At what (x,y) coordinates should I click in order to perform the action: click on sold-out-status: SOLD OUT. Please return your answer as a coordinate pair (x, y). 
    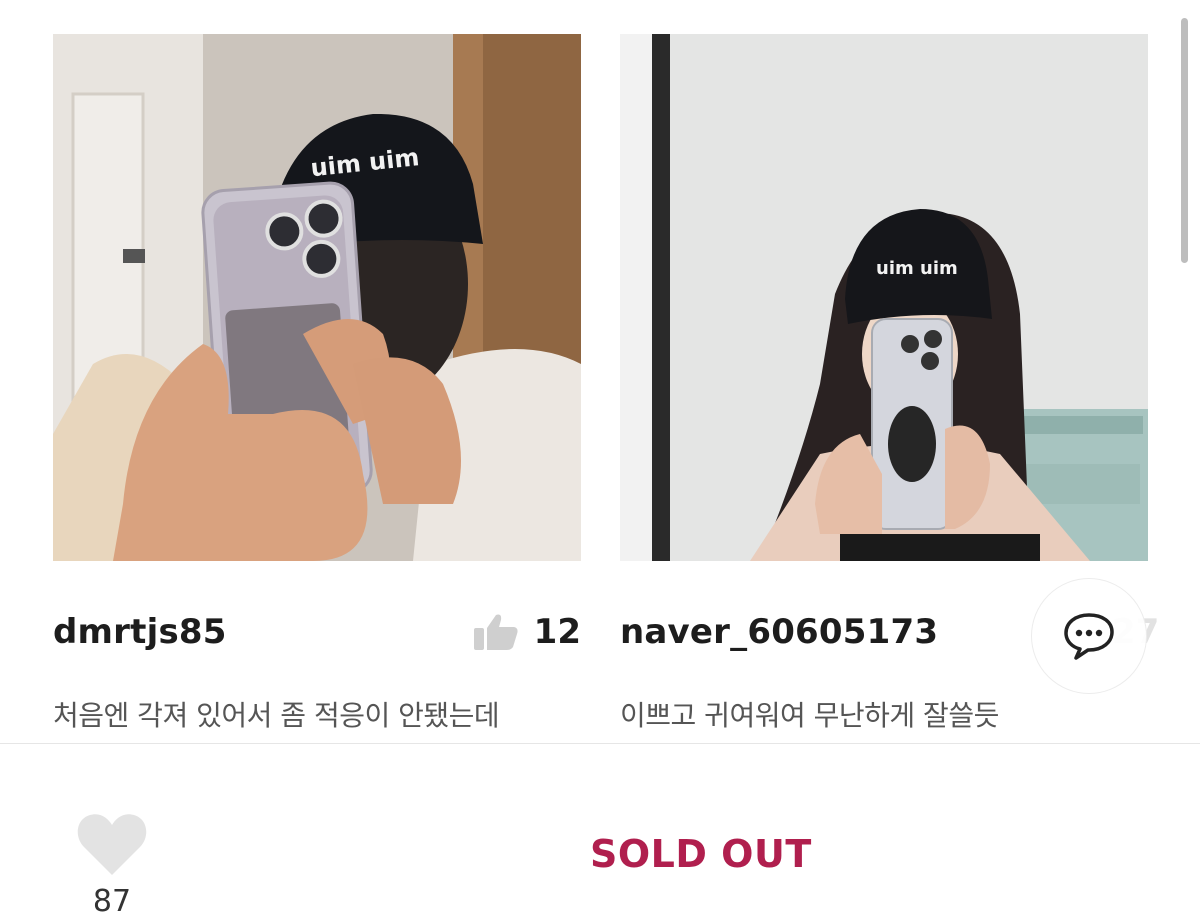
    Looking at the image, I should click on (701, 854).